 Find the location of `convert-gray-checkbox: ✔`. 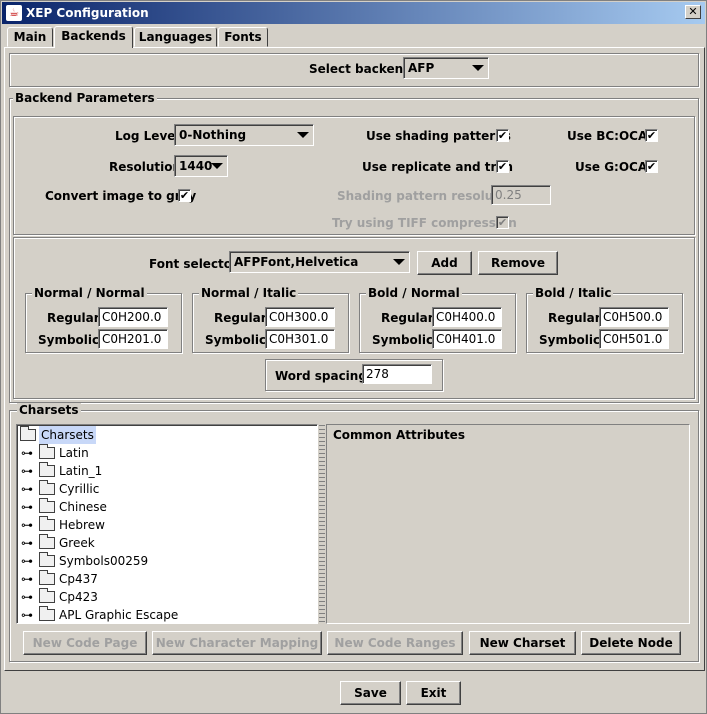

convert-gray-checkbox: ✔ is located at coordinates (184, 195).